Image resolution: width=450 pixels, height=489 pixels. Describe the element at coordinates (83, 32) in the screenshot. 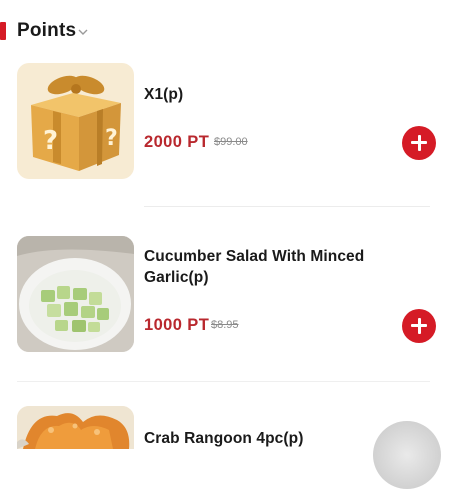

I see `chevron-down-icon` at that location.